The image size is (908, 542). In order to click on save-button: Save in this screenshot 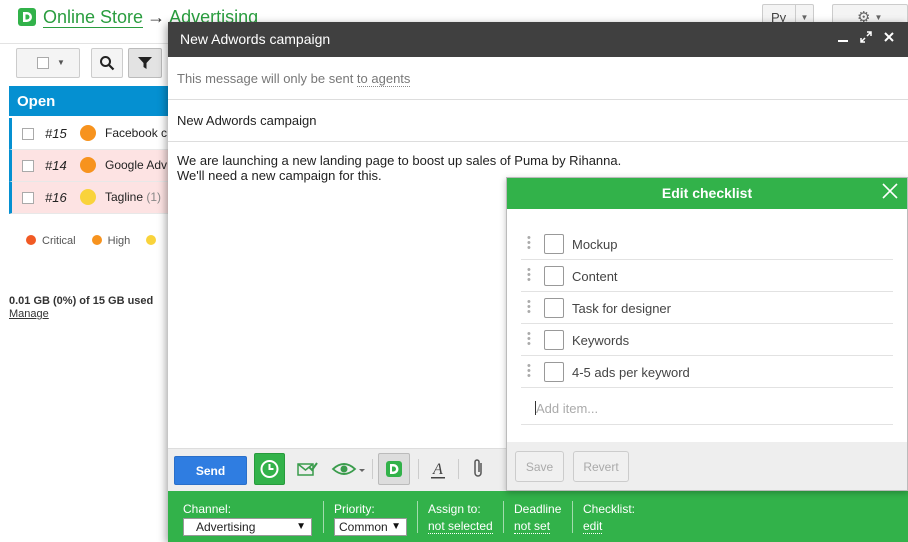, I will do `click(539, 466)`.